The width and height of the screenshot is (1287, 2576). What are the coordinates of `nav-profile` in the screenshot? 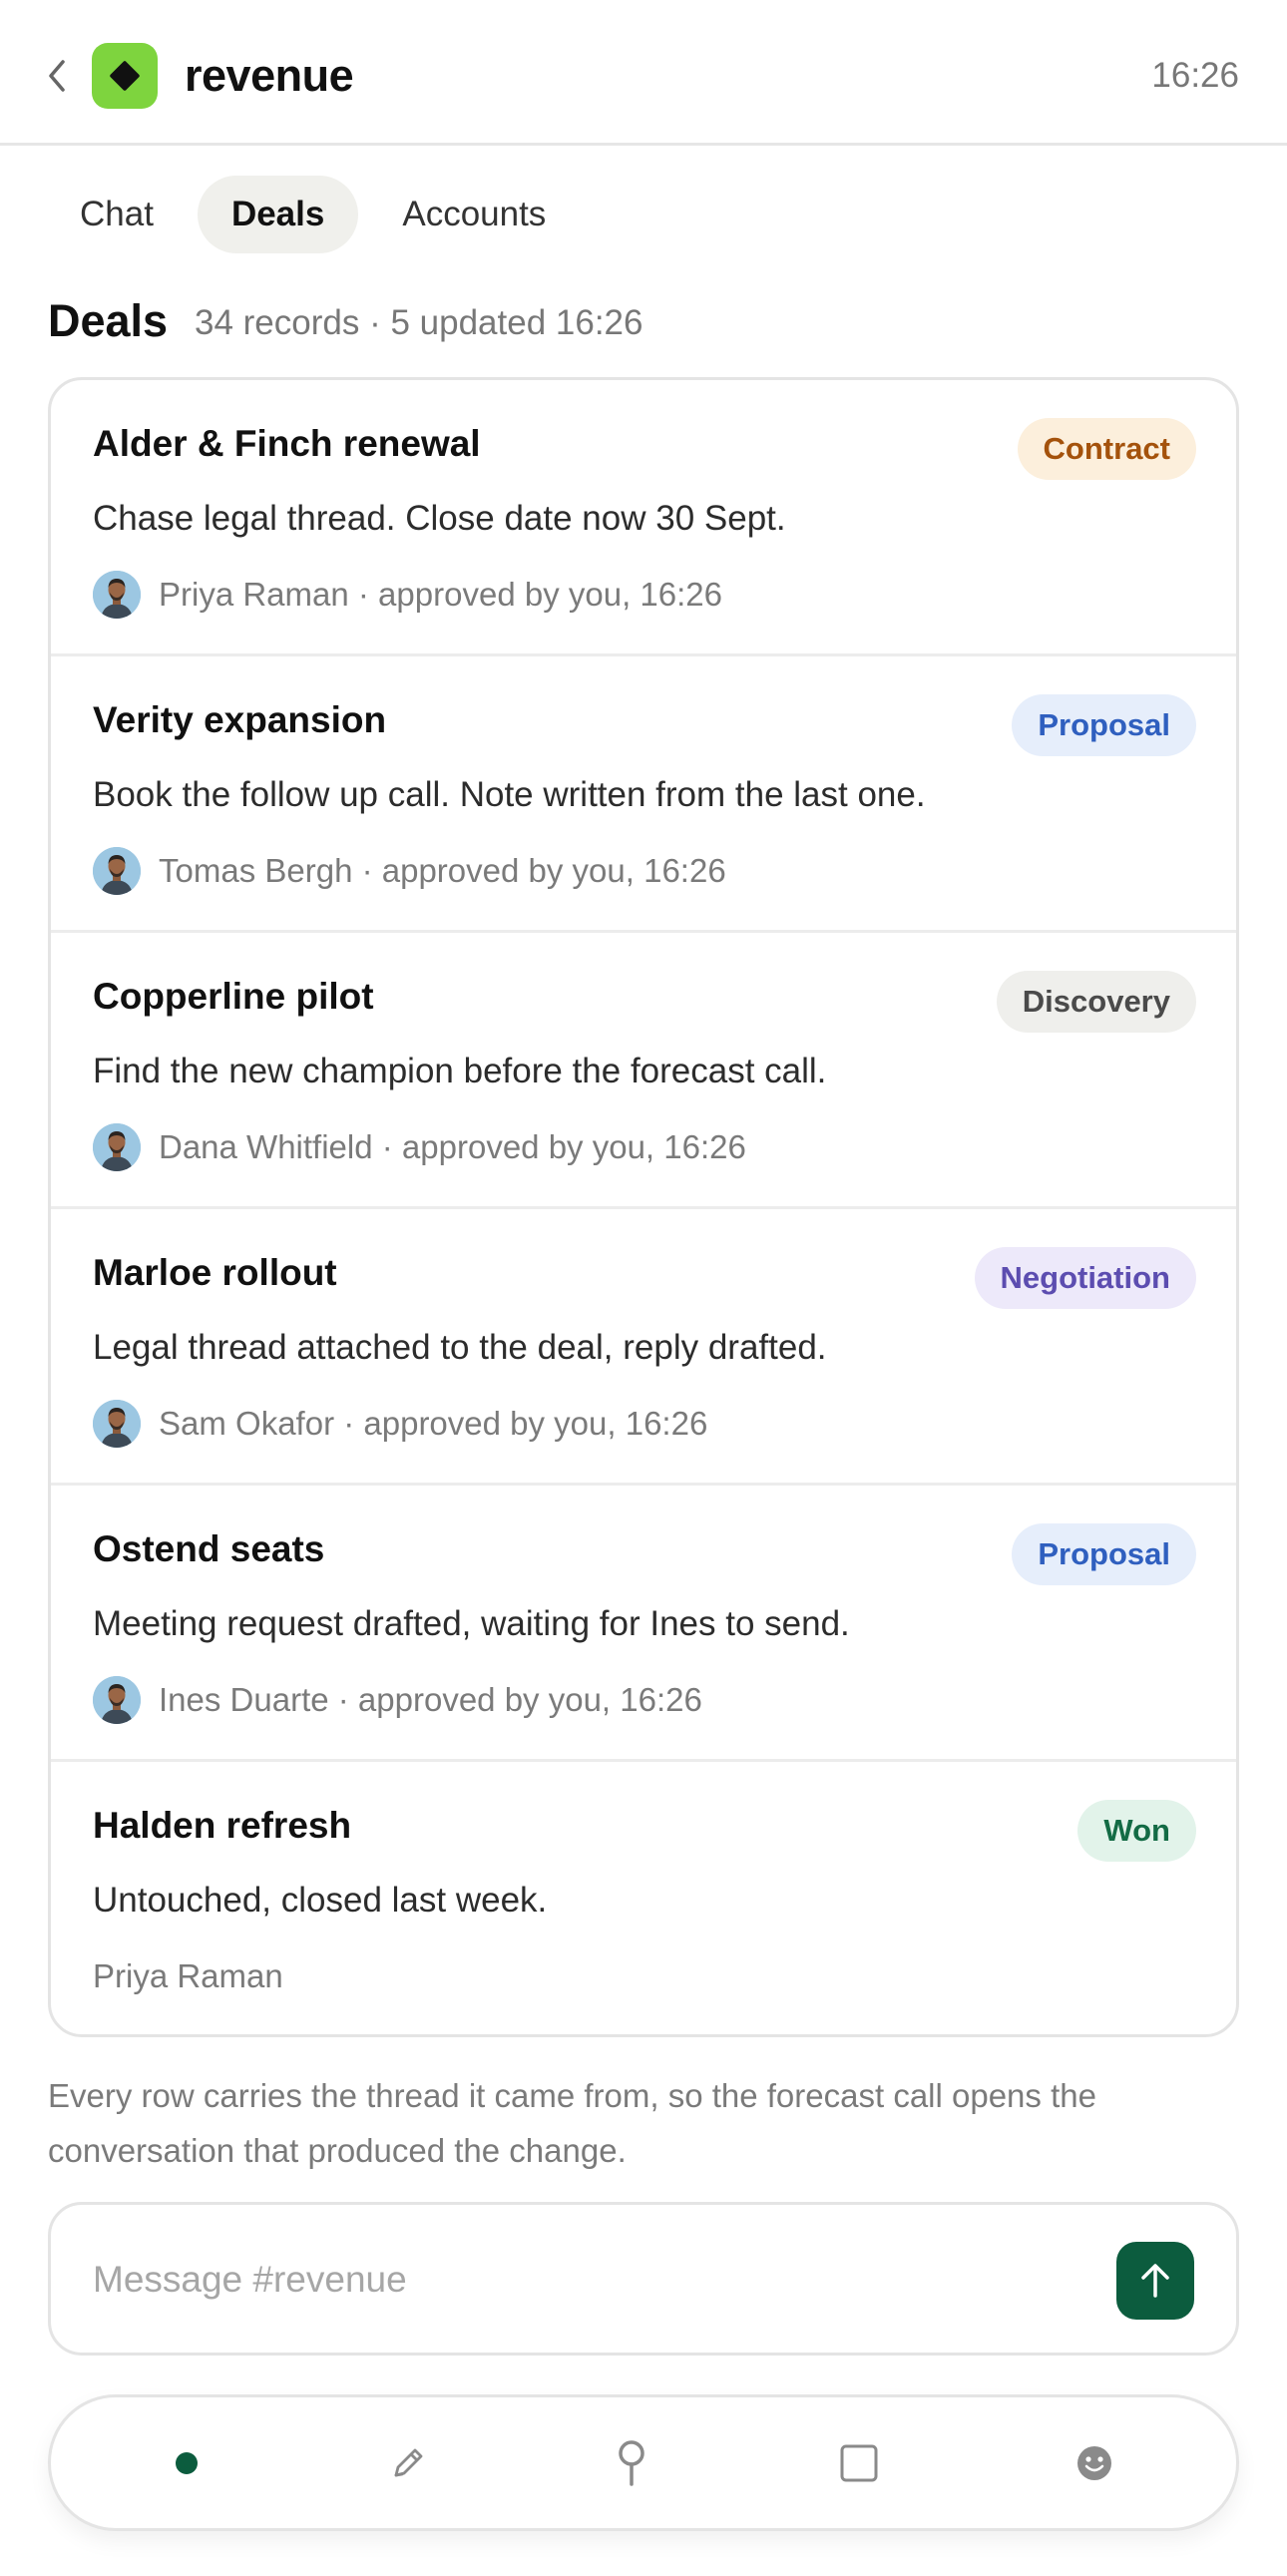 It's located at (1094, 2462).